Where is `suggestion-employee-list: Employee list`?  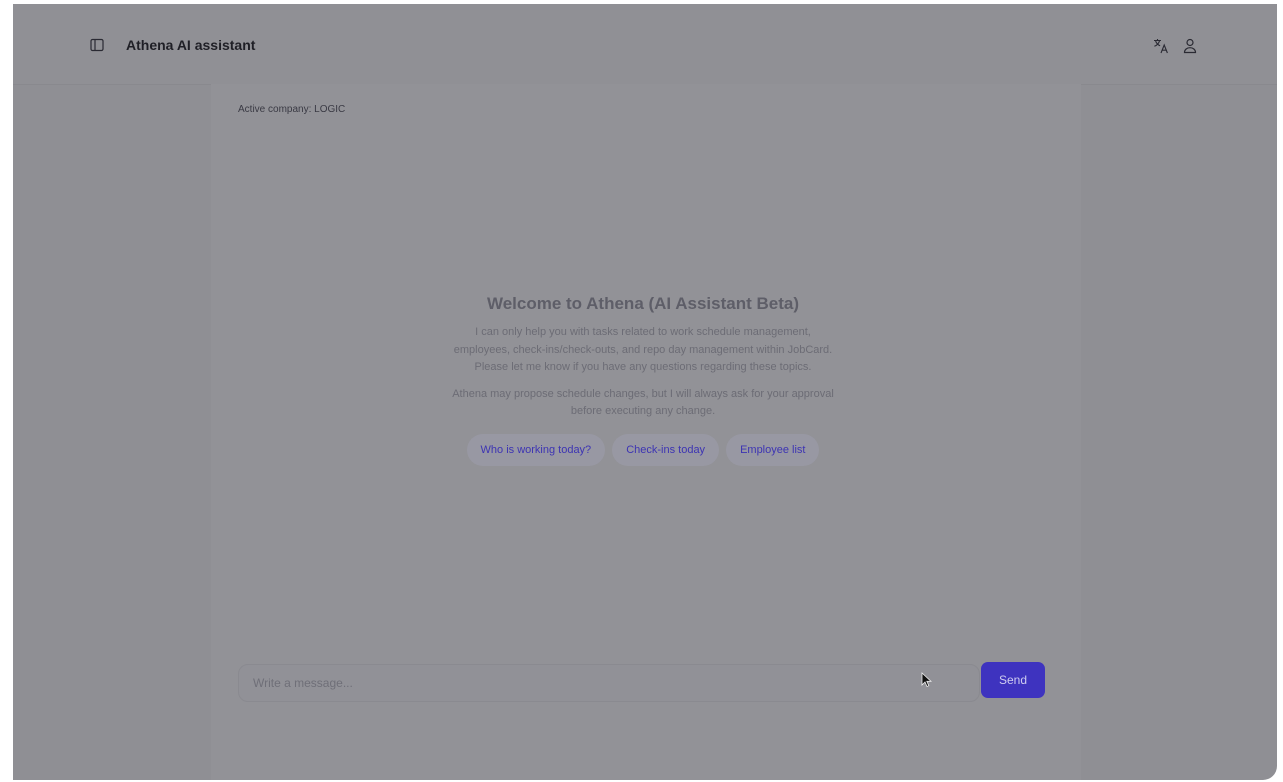
suggestion-employee-list: Employee list is located at coordinates (773, 449).